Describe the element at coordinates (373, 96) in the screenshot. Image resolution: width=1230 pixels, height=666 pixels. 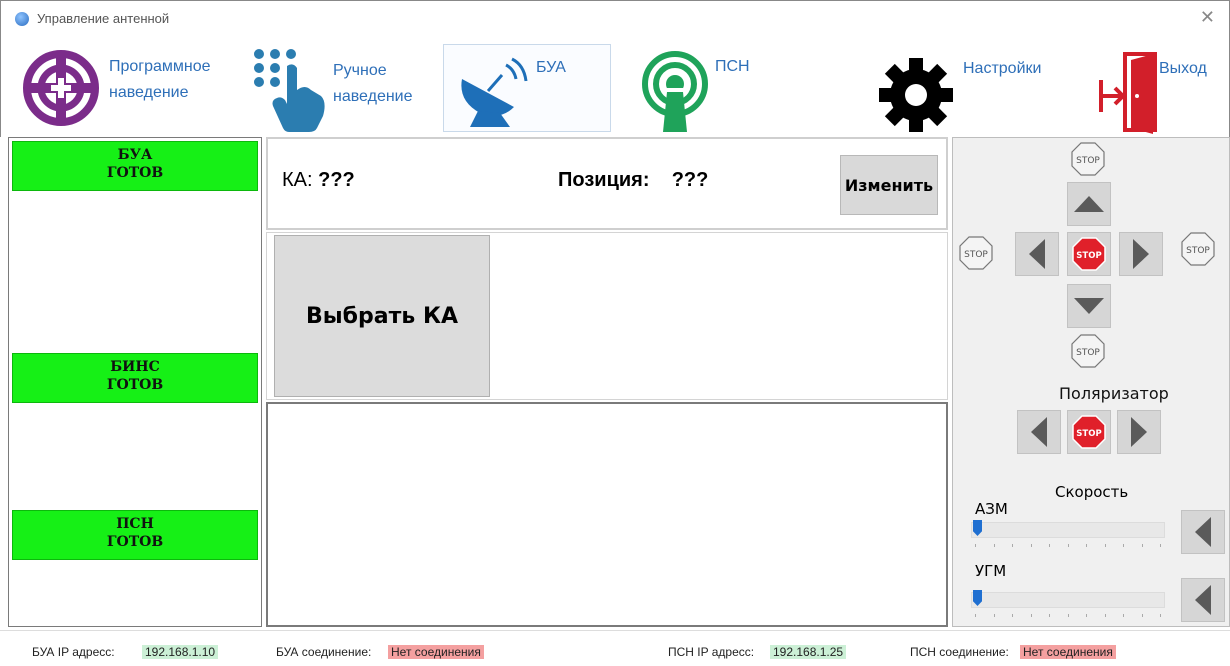
I see `tab-manual-label-2: наведение` at that location.